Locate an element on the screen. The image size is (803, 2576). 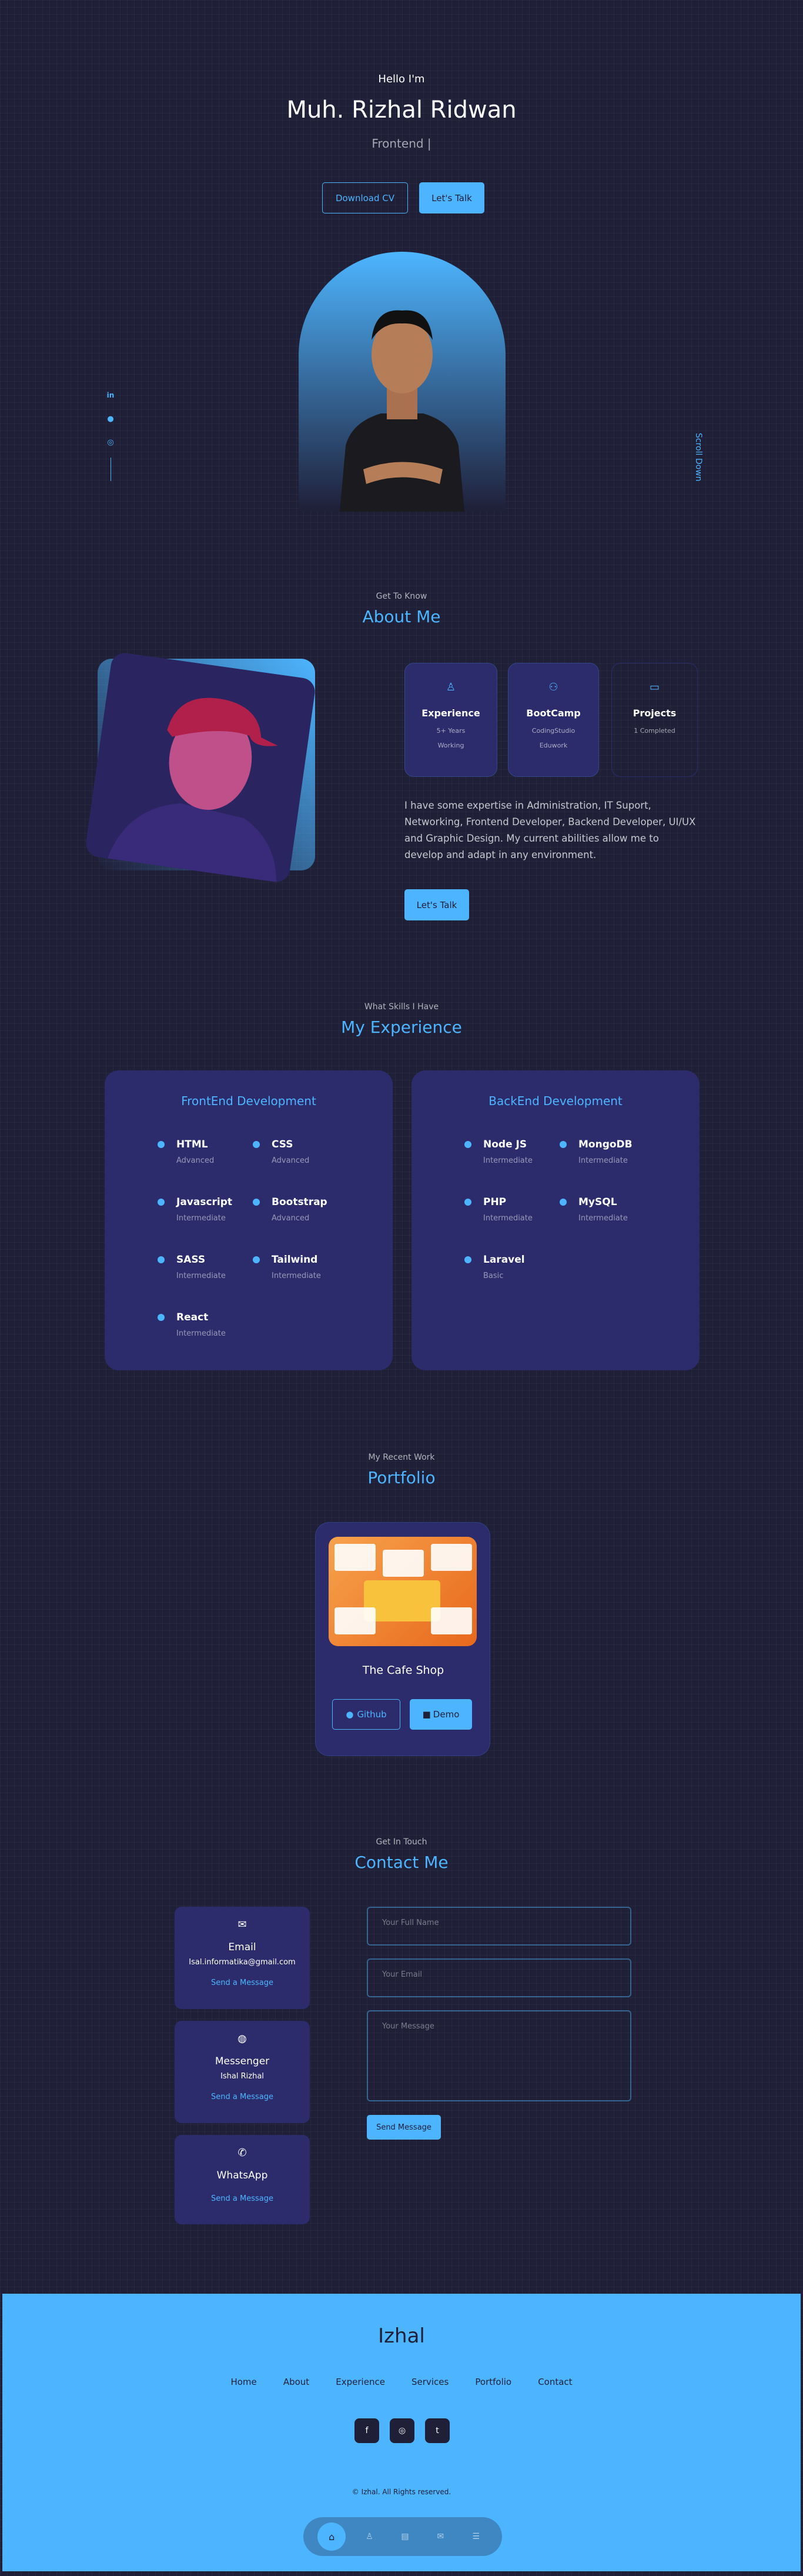
video-icon: ■ is located at coordinates (426, 1714).